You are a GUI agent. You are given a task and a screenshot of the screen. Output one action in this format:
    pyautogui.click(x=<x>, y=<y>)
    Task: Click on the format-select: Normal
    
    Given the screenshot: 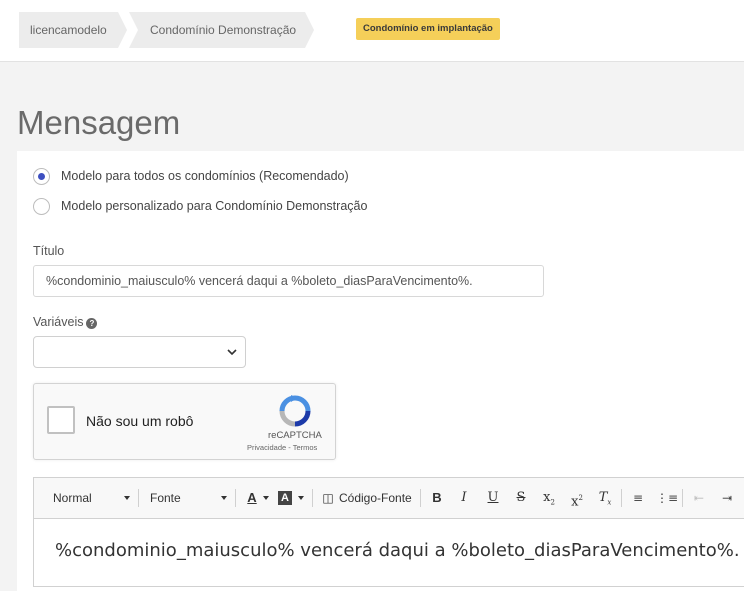 What is the action you would take?
    pyautogui.click(x=72, y=498)
    